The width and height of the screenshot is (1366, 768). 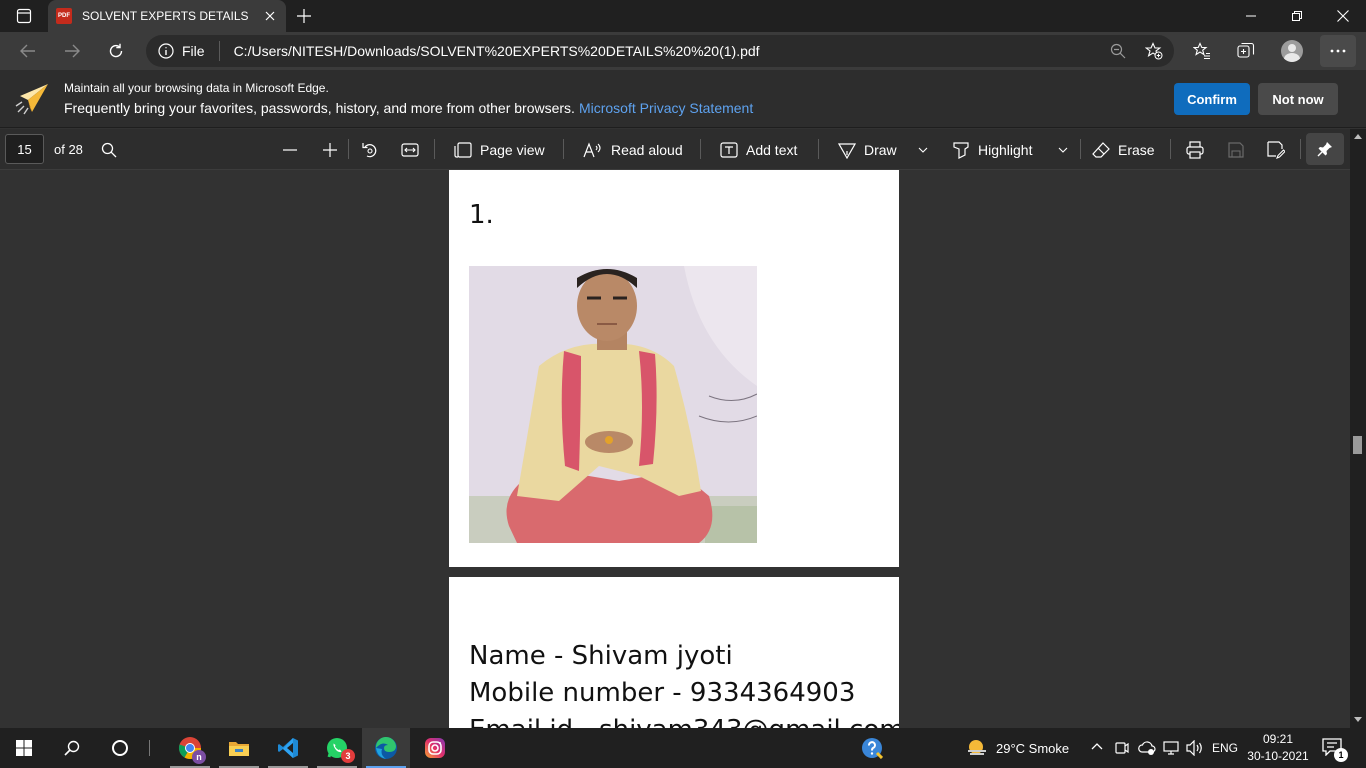 I want to click on refresh-button, so click(x=116, y=51).